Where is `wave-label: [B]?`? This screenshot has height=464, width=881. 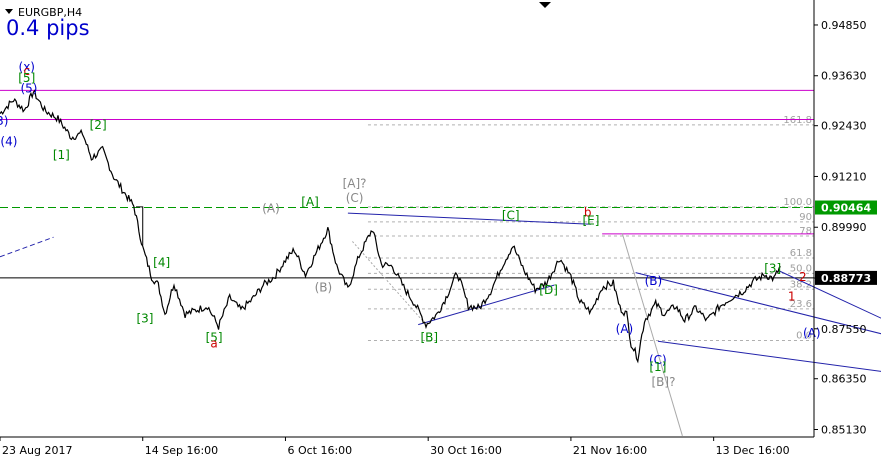 wave-label: [B]? is located at coordinates (663, 382).